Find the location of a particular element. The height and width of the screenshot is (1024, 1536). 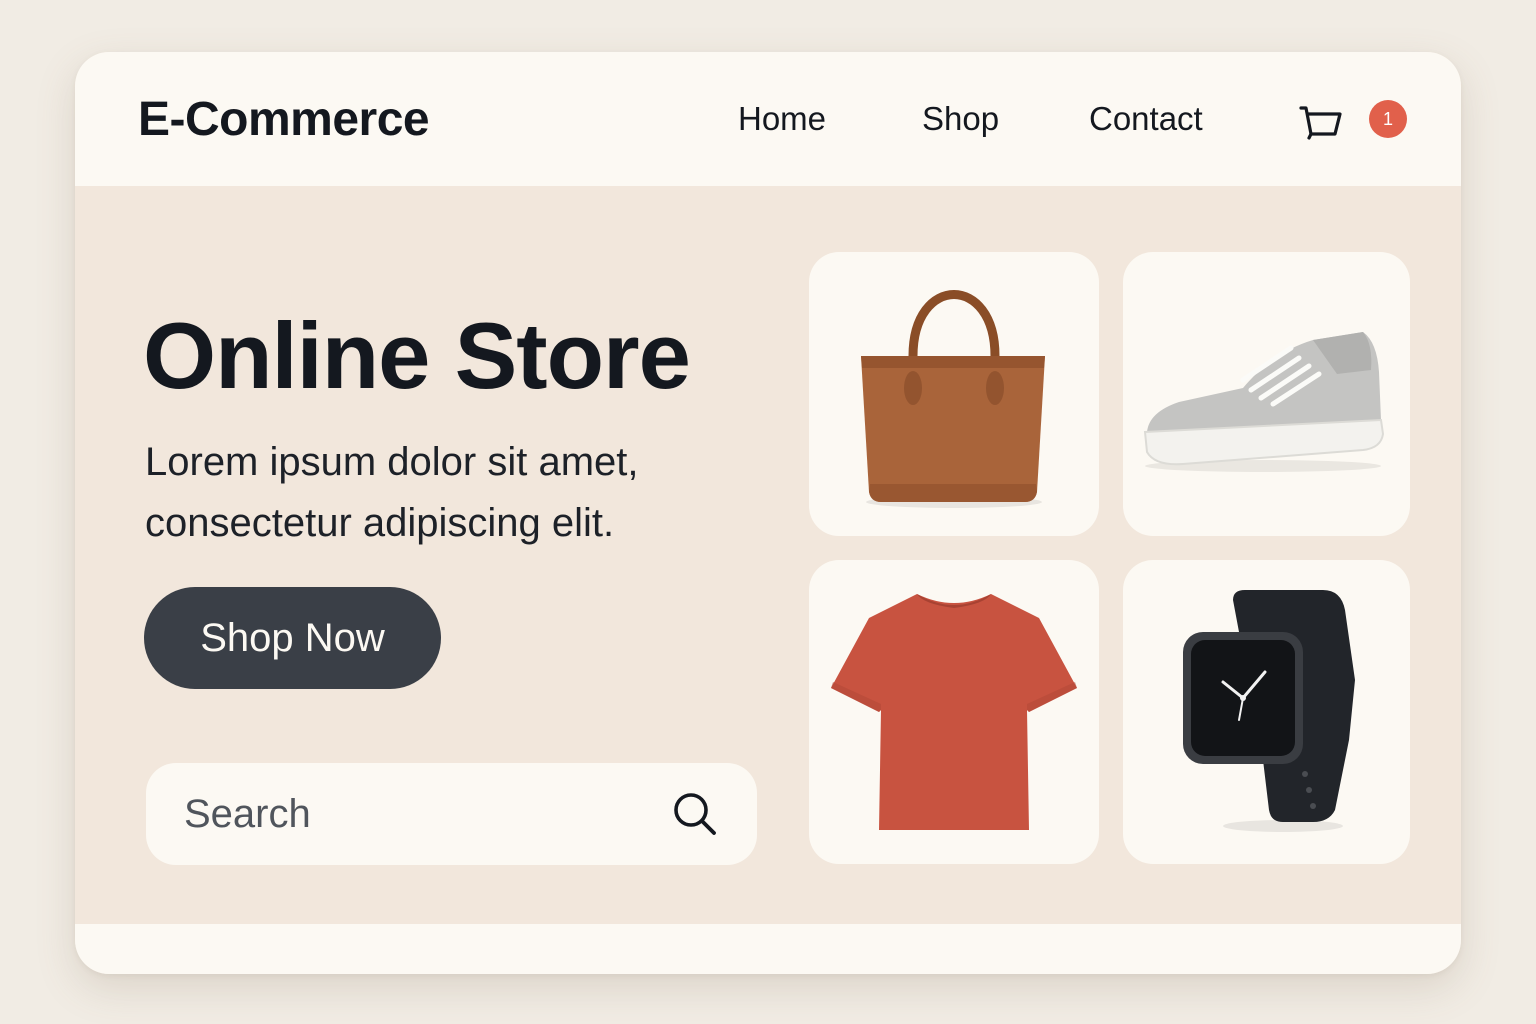

product-tile-sneaker is located at coordinates (1266, 394).